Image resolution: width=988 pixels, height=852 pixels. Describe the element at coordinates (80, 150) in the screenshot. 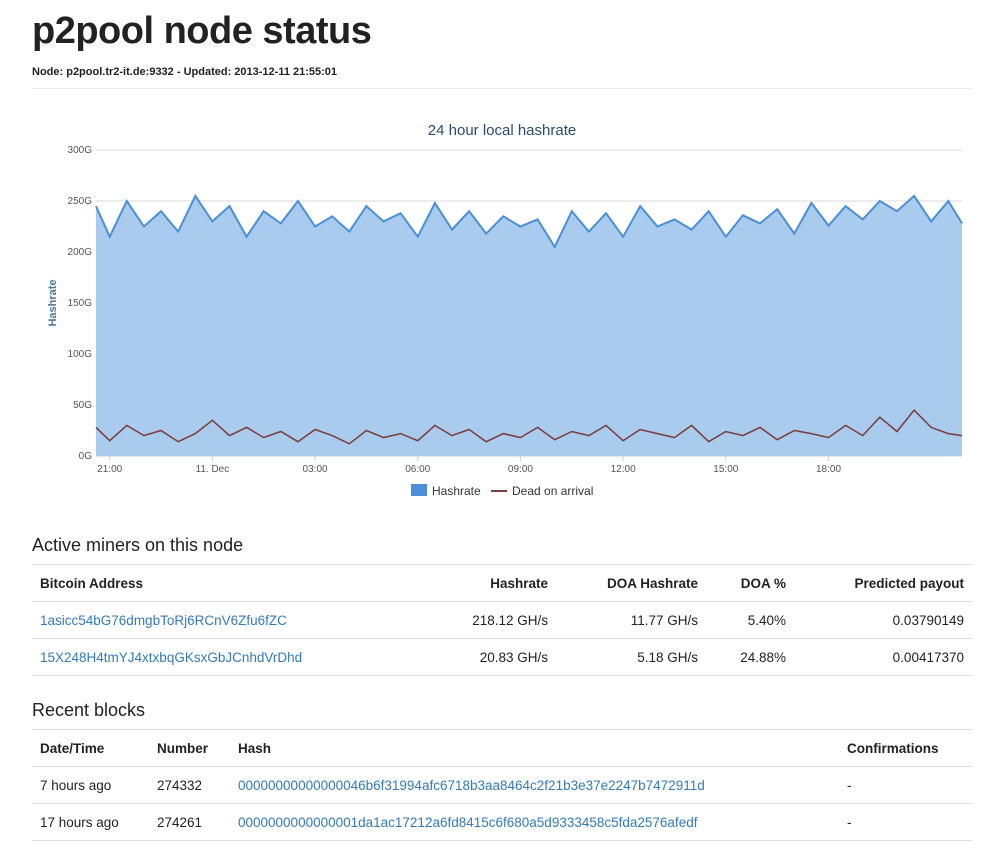

I see `y-tick-label: 300G` at that location.